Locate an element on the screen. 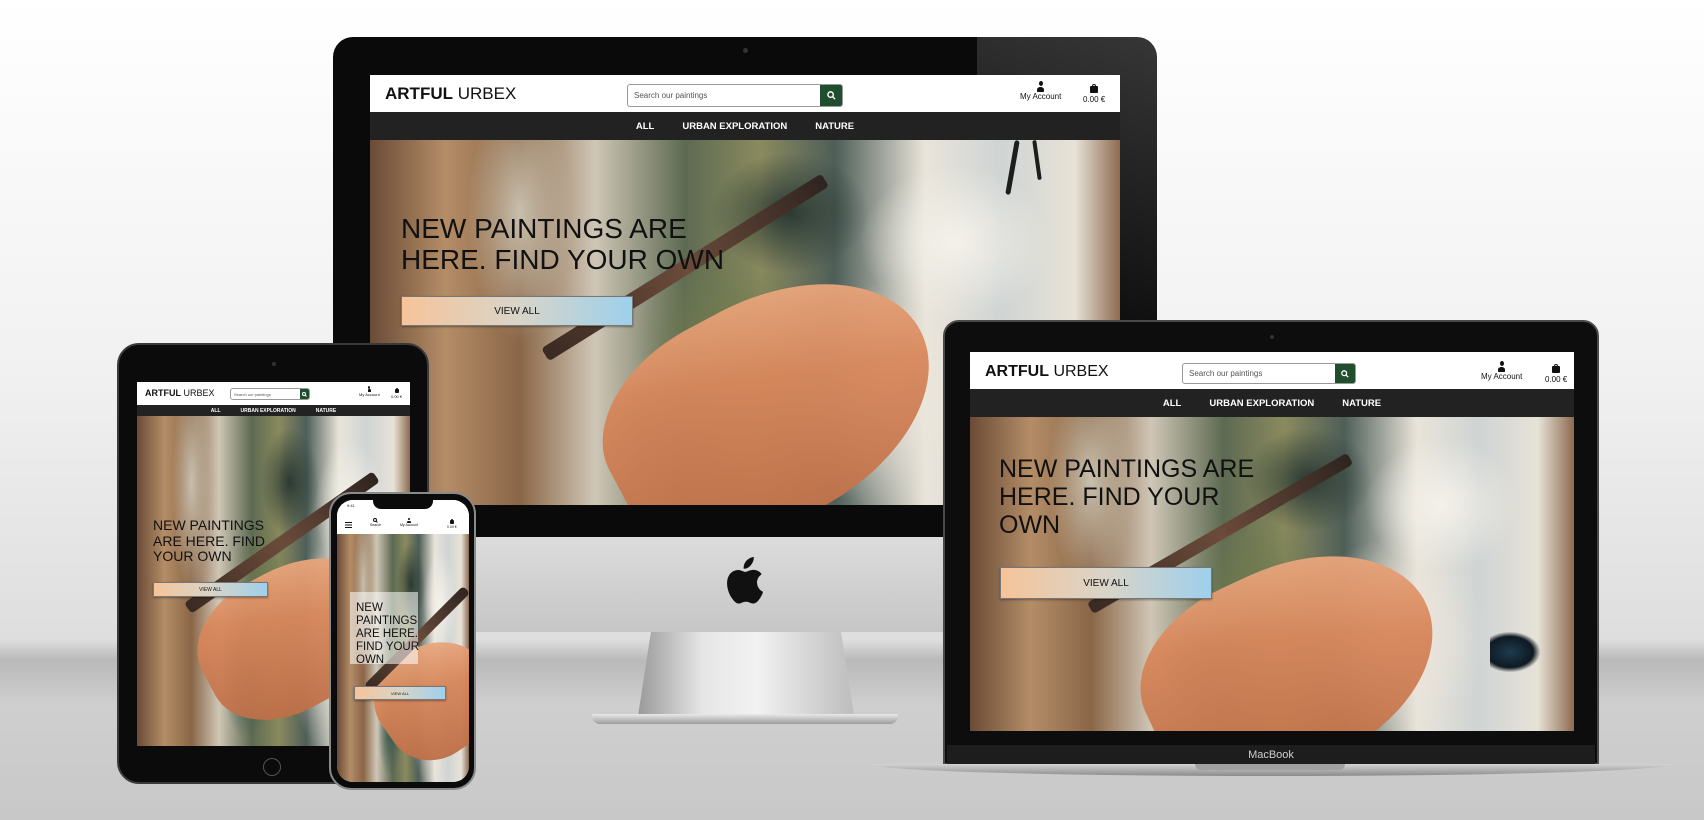  macbook-label: MacBook is located at coordinates (1271, 755).